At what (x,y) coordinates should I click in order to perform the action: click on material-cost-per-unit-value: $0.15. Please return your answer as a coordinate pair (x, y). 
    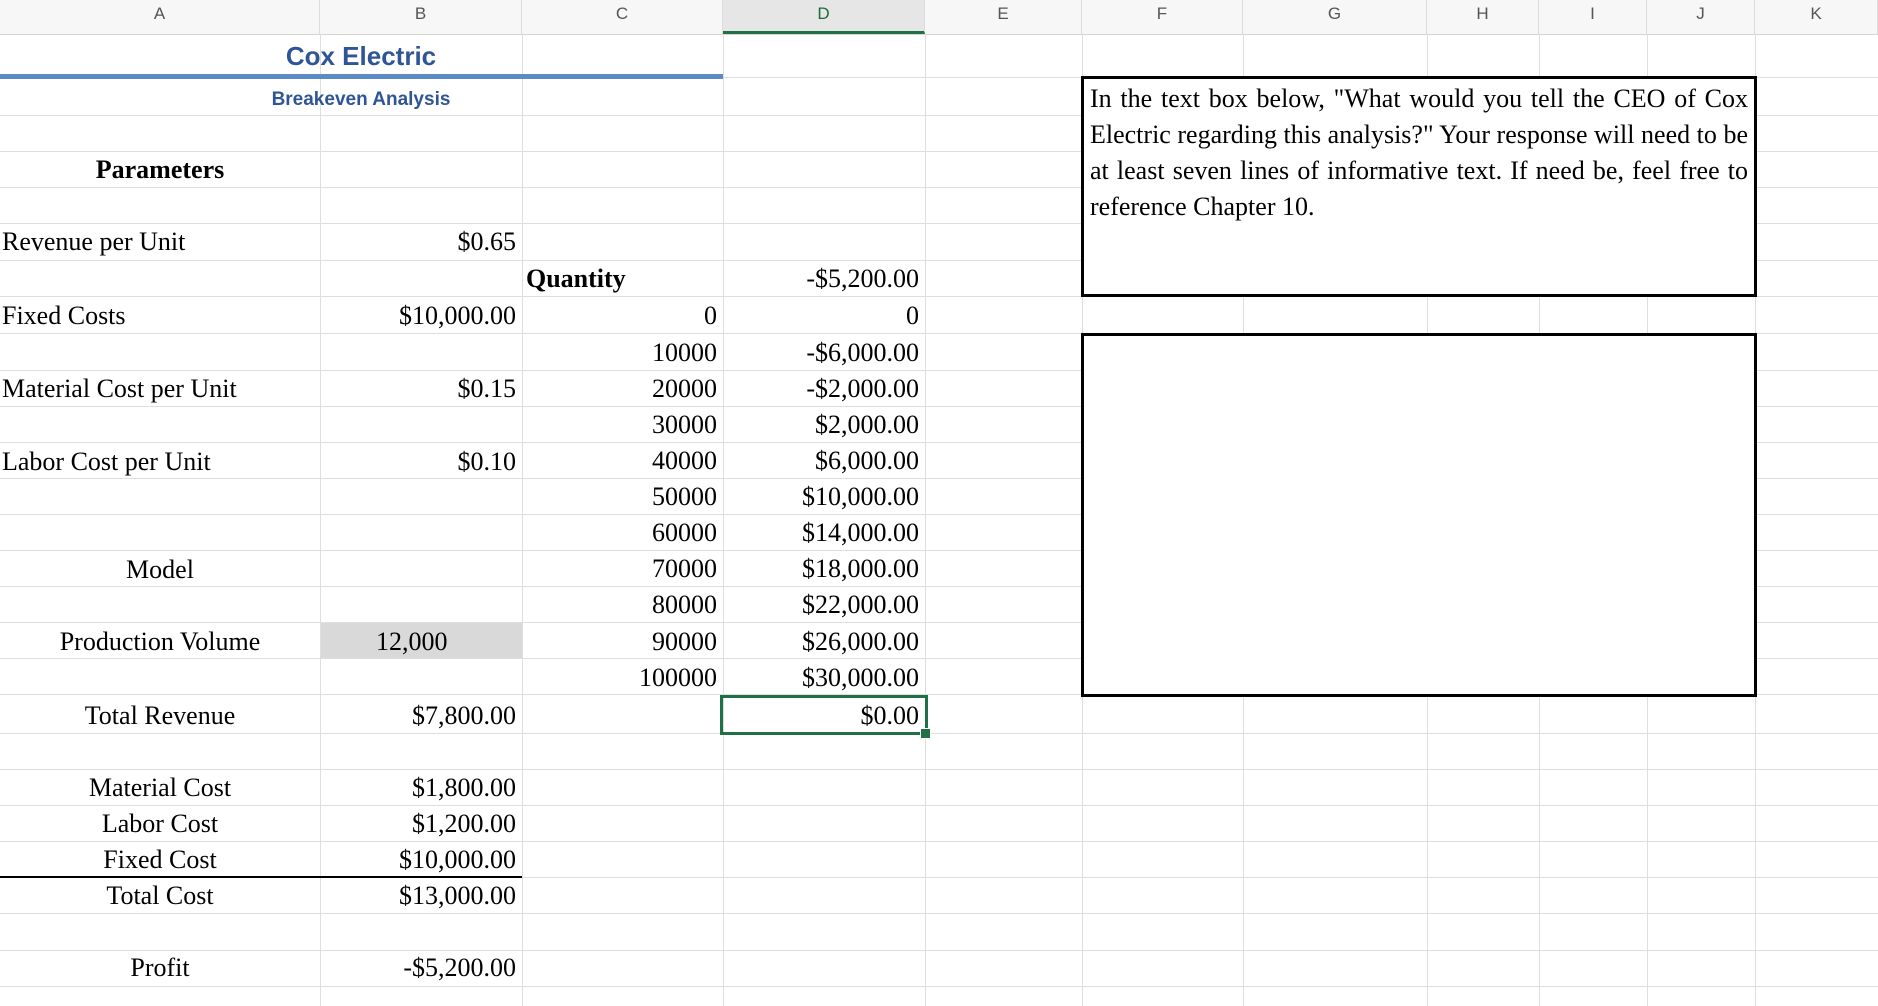
    Looking at the image, I should click on (418, 389).